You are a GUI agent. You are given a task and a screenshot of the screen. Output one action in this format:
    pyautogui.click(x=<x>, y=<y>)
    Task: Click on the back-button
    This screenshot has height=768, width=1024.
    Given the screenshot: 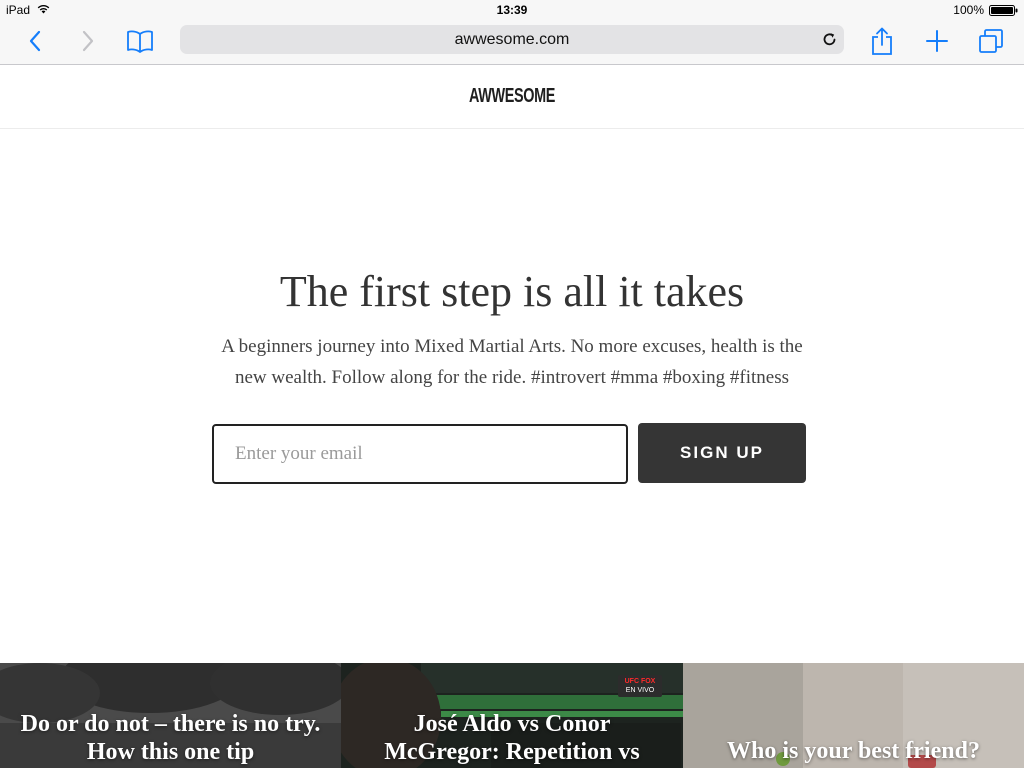 What is the action you would take?
    pyautogui.click(x=35, y=41)
    